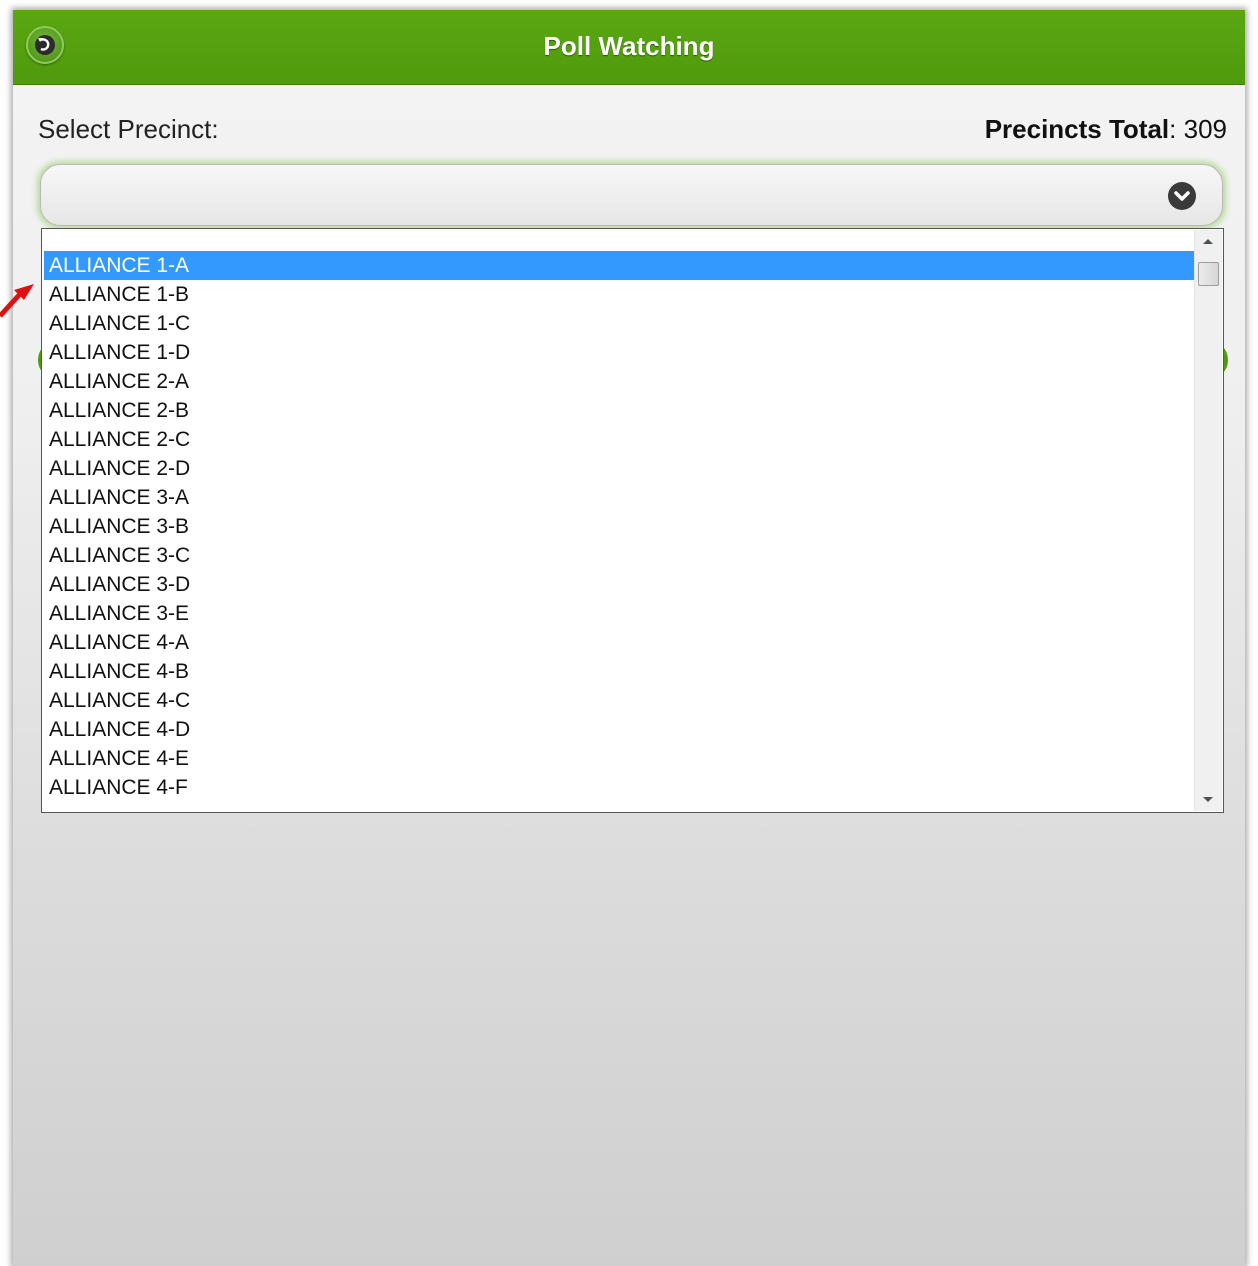 This screenshot has height=1266, width=1258. I want to click on dropdown-option: ALLIANCE 3-B, so click(619, 526).